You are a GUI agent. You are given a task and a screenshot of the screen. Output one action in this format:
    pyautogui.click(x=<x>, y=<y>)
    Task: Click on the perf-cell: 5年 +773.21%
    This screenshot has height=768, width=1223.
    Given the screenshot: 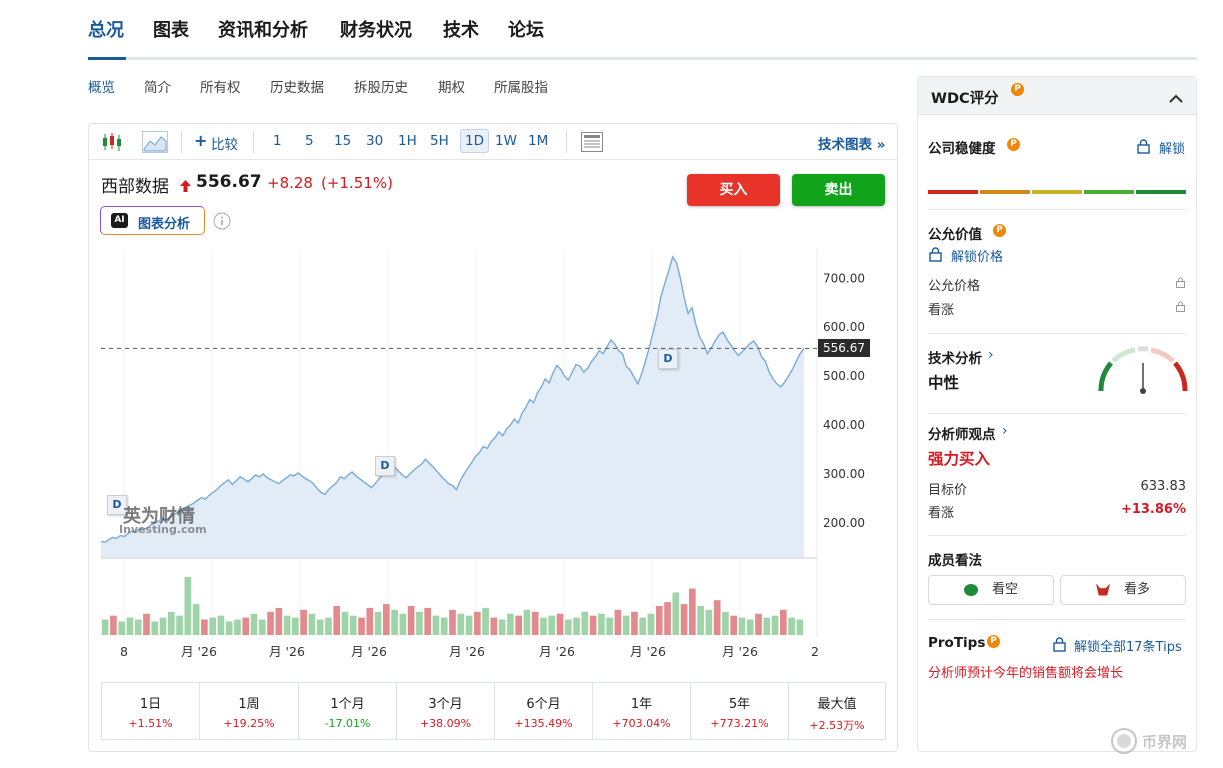 What is the action you would take?
    pyautogui.click(x=740, y=711)
    